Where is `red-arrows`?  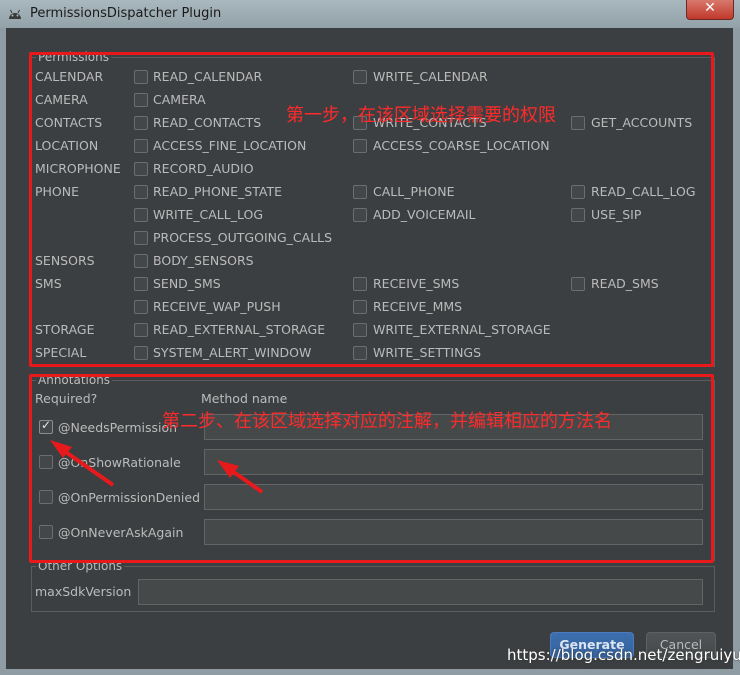 red-arrows is located at coordinates (157, 467).